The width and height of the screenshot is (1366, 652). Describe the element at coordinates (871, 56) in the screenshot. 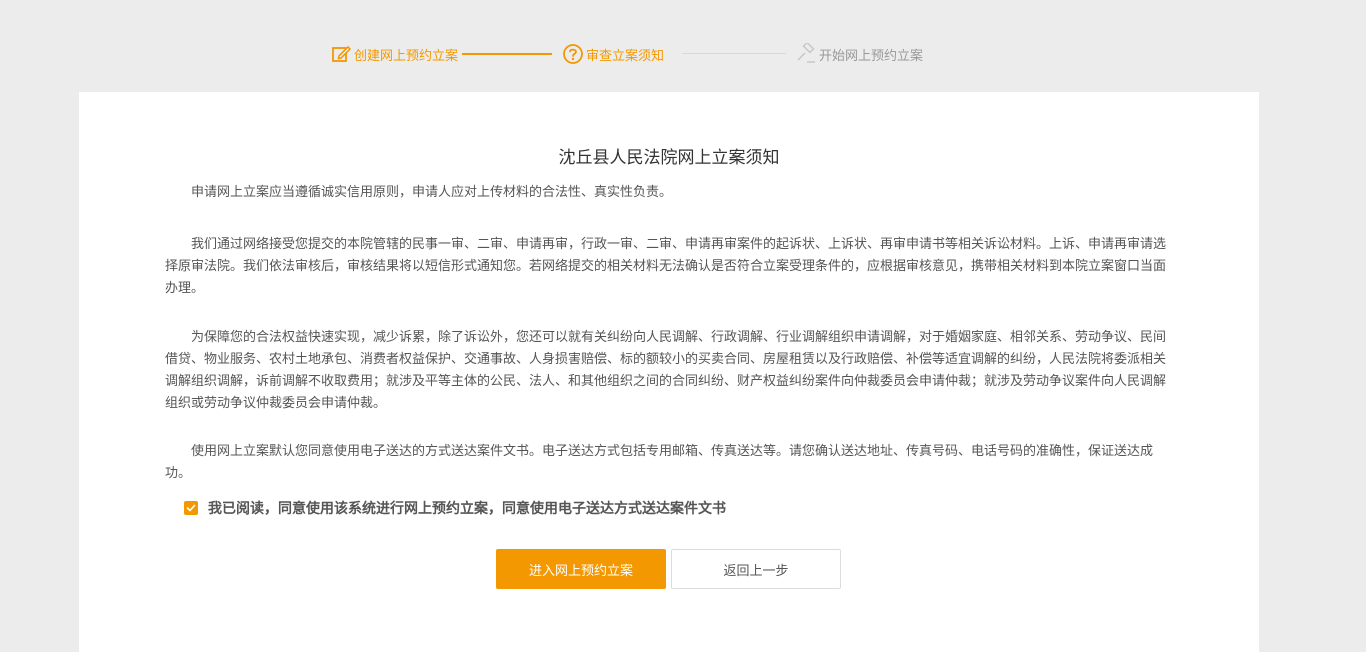

I see `step-label: 开始网上预约立案` at that location.